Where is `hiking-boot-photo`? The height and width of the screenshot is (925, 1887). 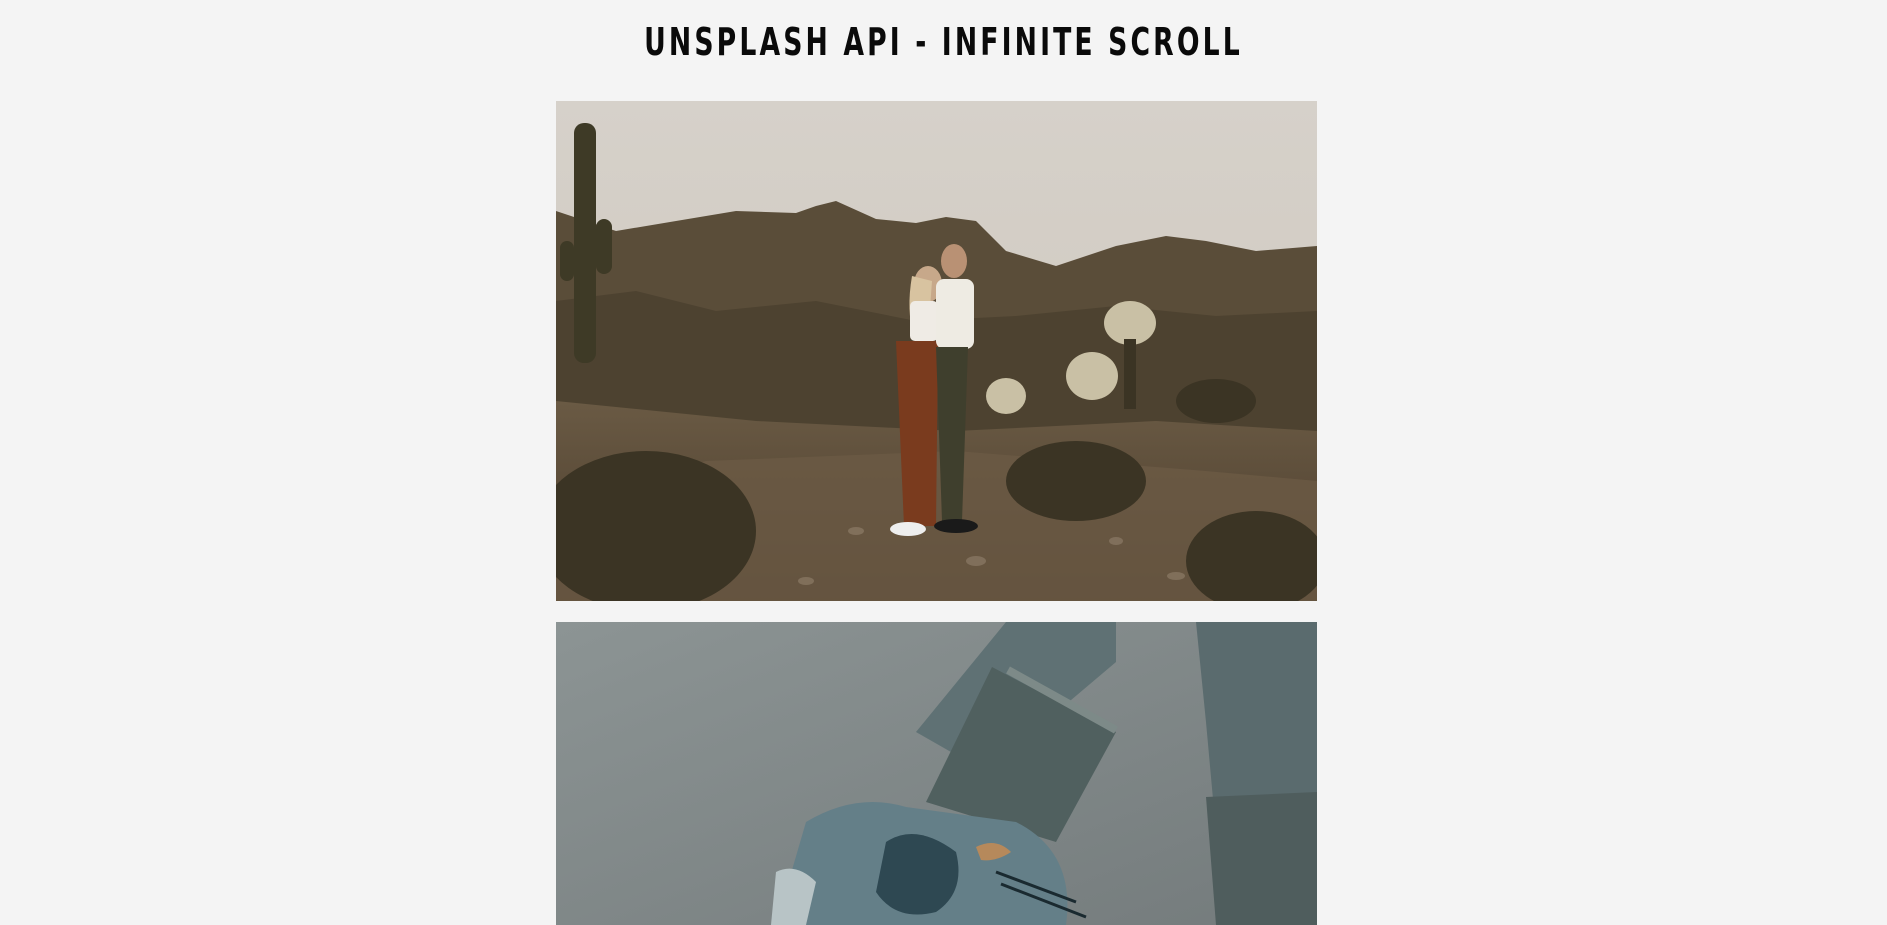 hiking-boot-photo is located at coordinates (936, 773).